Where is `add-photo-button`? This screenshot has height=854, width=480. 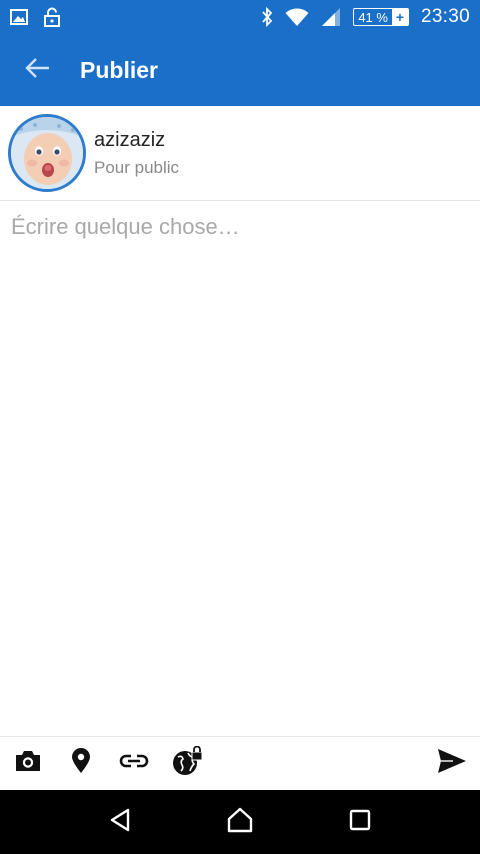
add-photo-button is located at coordinates (28, 764).